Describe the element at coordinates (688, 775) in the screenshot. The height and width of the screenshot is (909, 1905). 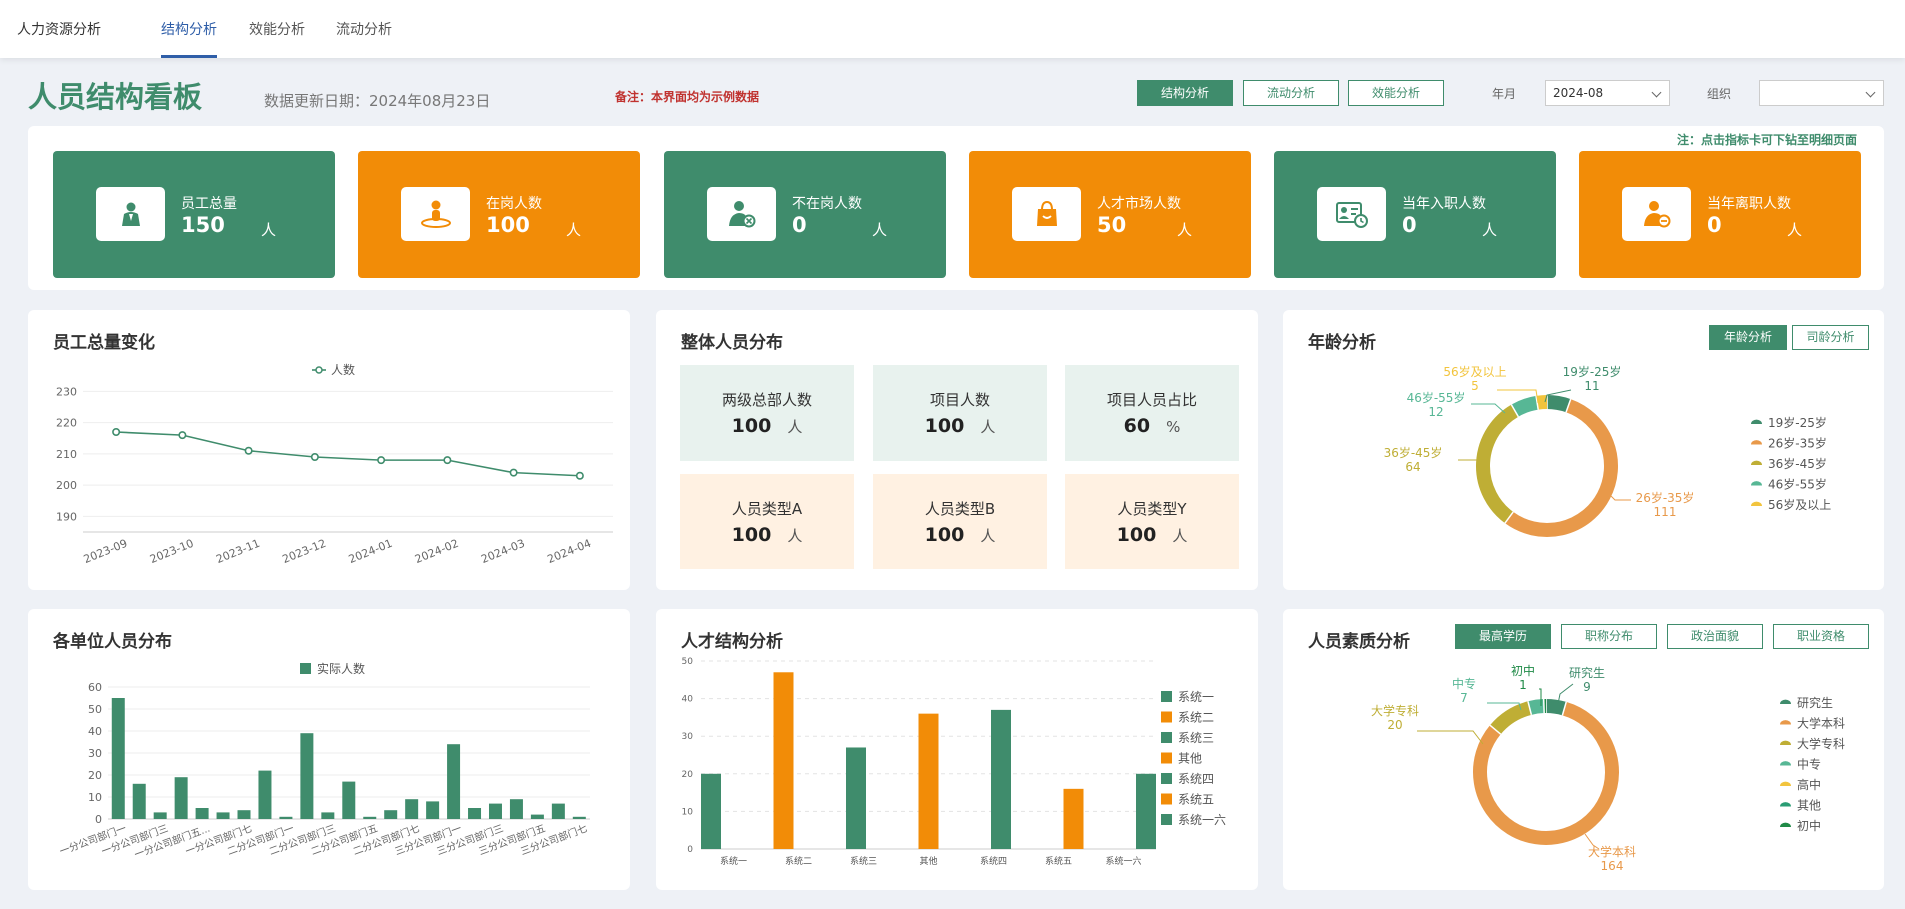
I see `y-tick-label: 20` at that location.